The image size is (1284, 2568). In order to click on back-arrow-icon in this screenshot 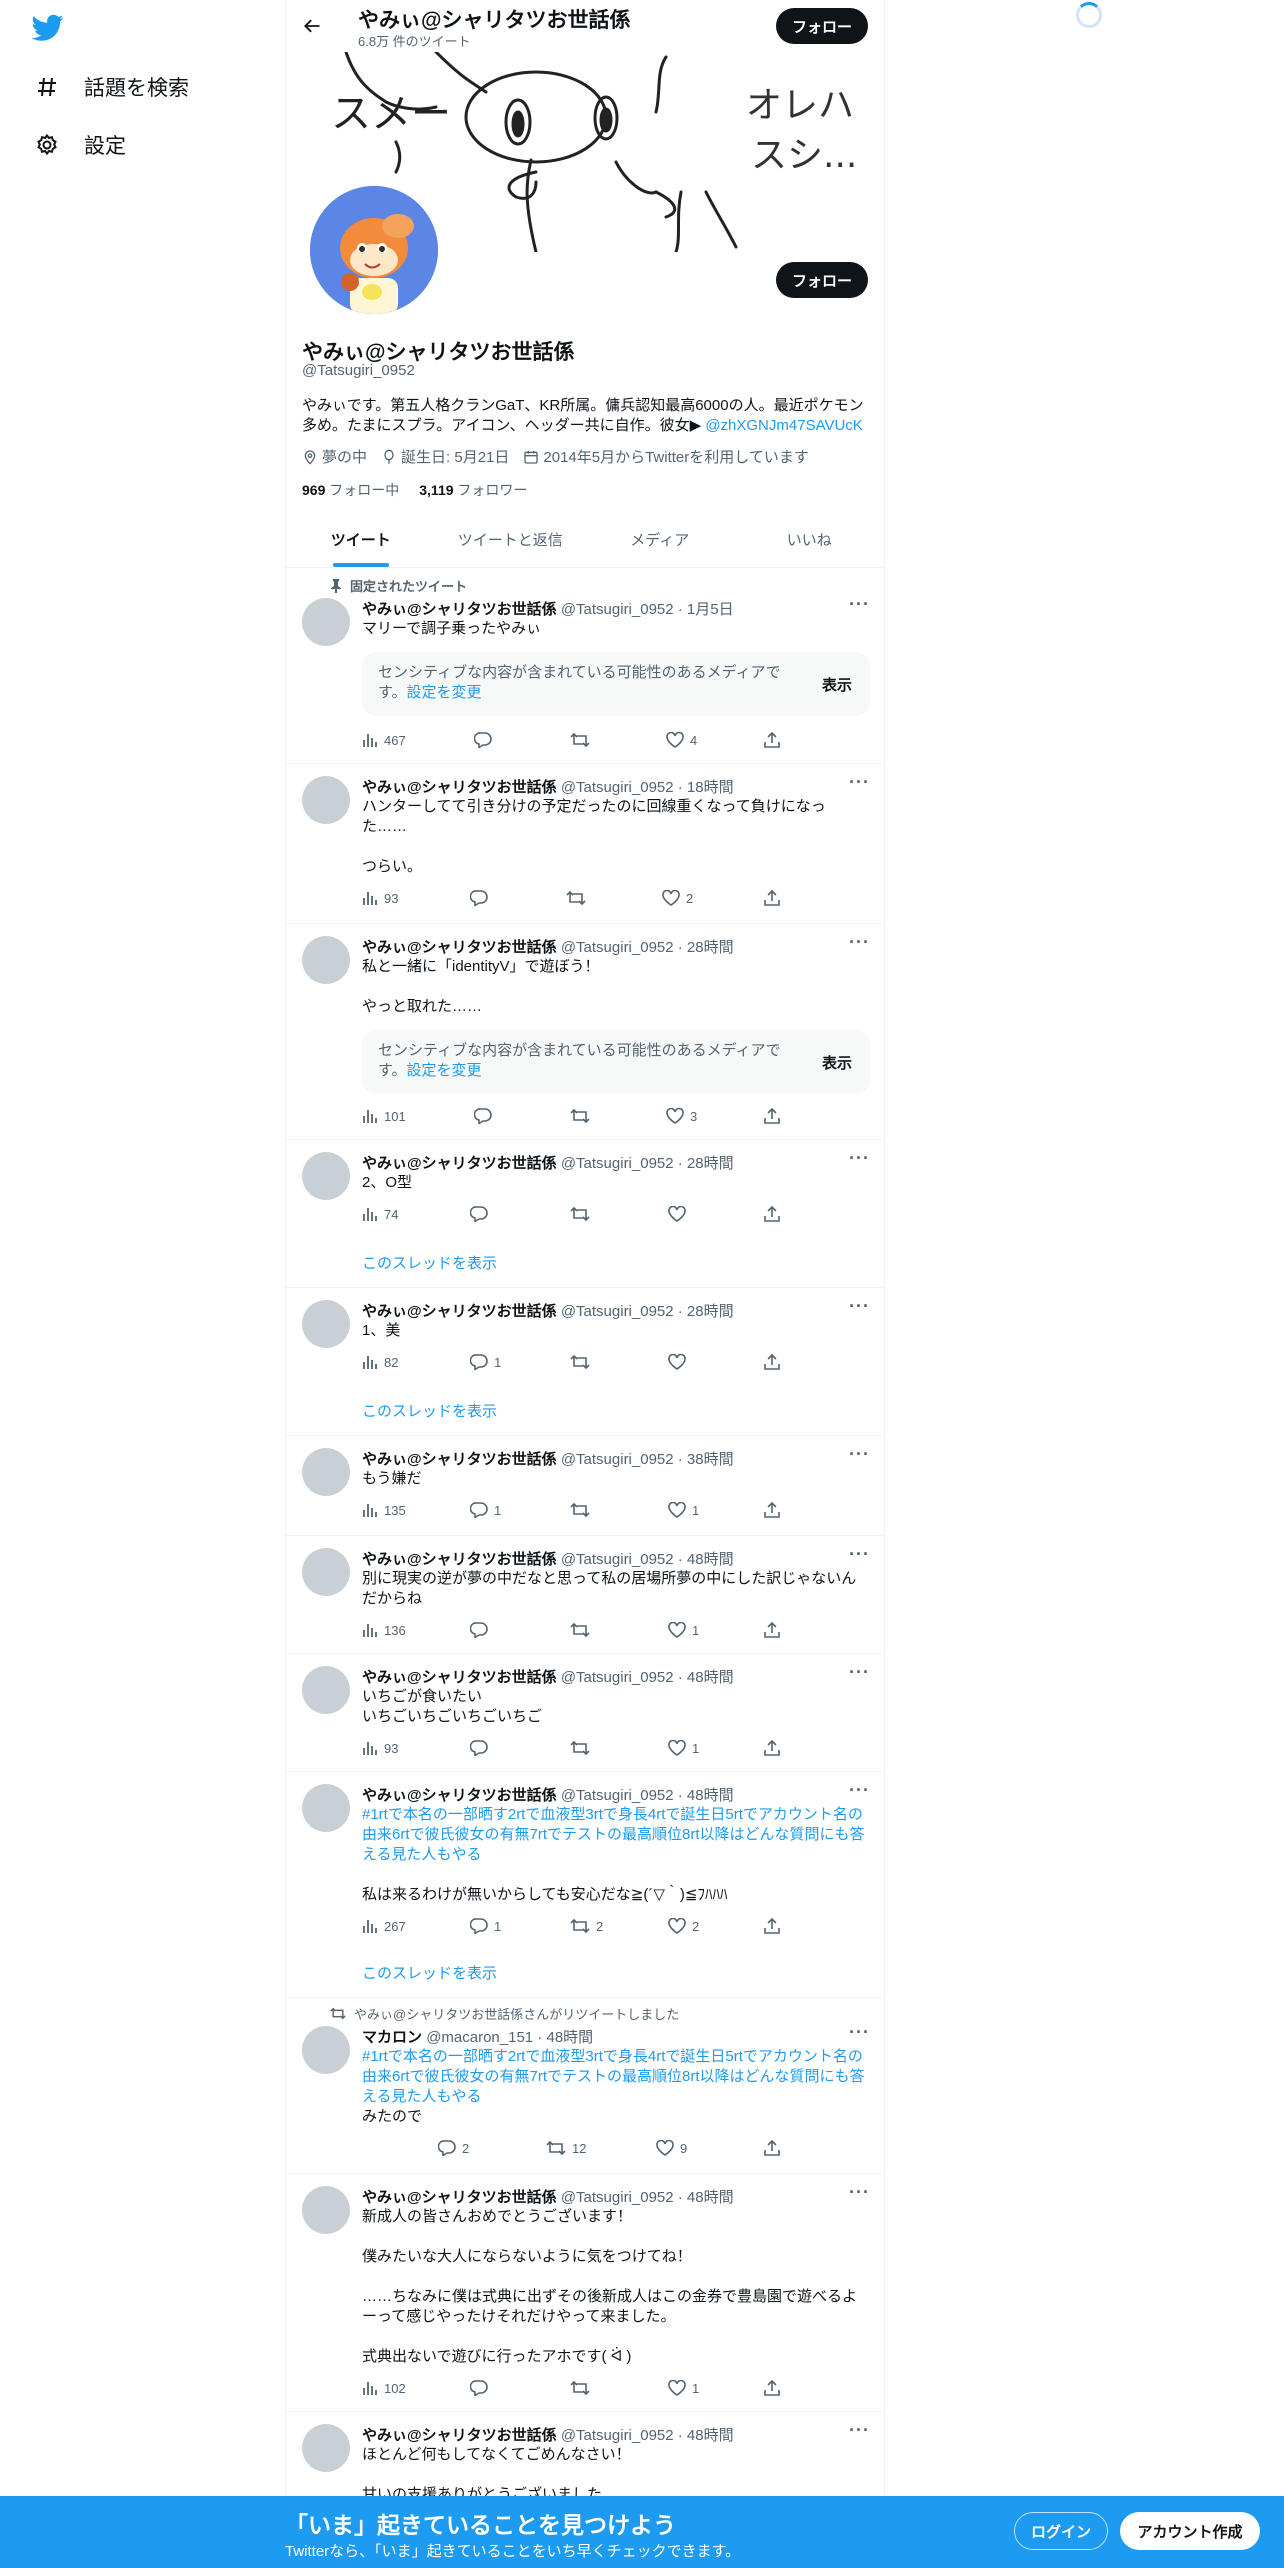, I will do `click(312, 26)`.